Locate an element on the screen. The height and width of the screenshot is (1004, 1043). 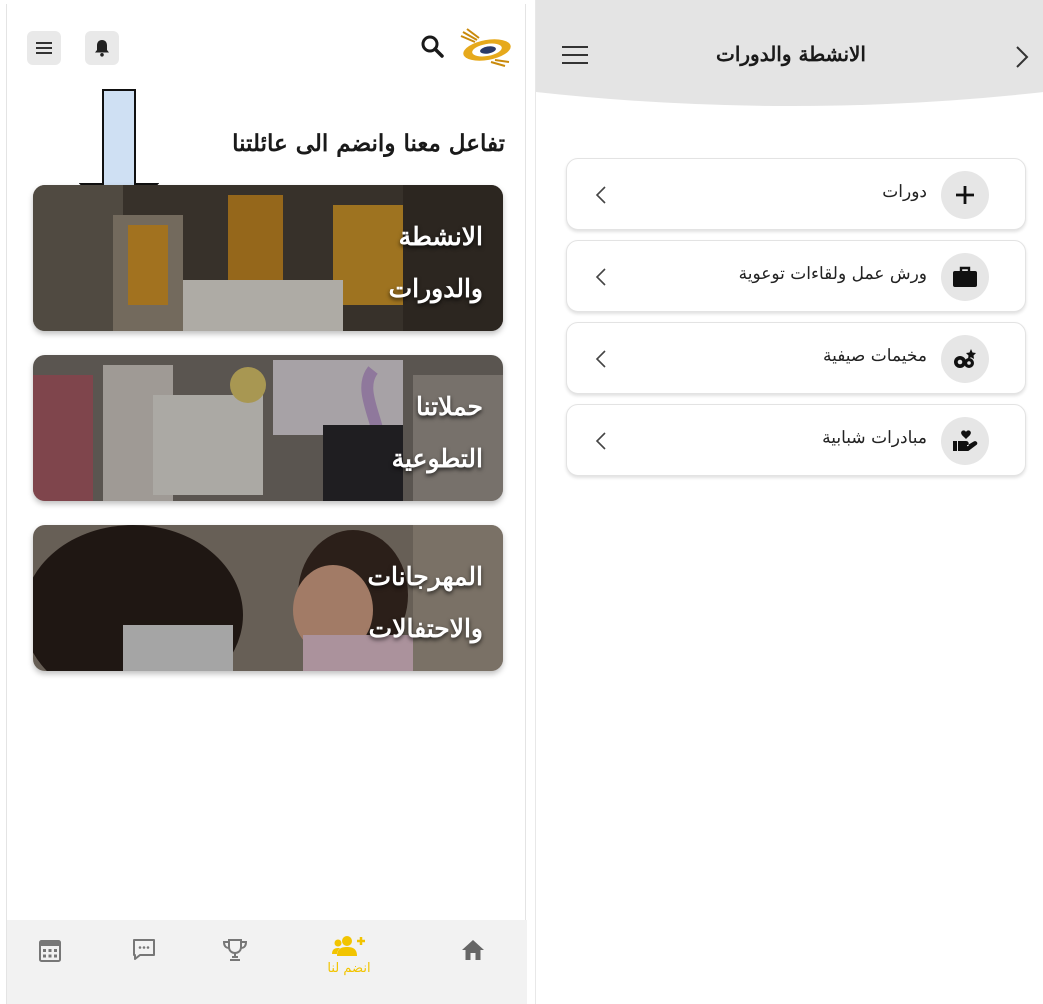
nav-join-us: انضم لنا is located at coordinates (349, 955).